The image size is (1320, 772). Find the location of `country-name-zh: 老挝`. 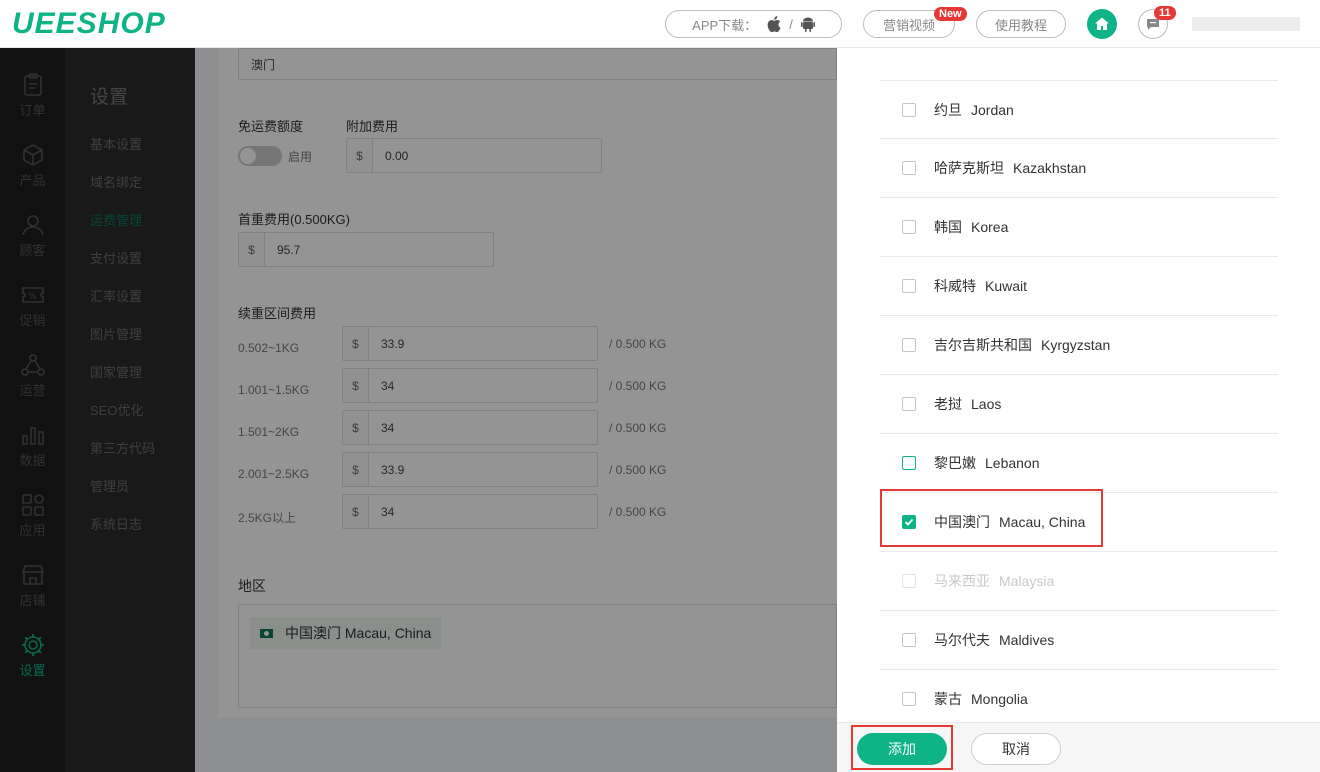

country-name-zh: 老挝 is located at coordinates (948, 404).